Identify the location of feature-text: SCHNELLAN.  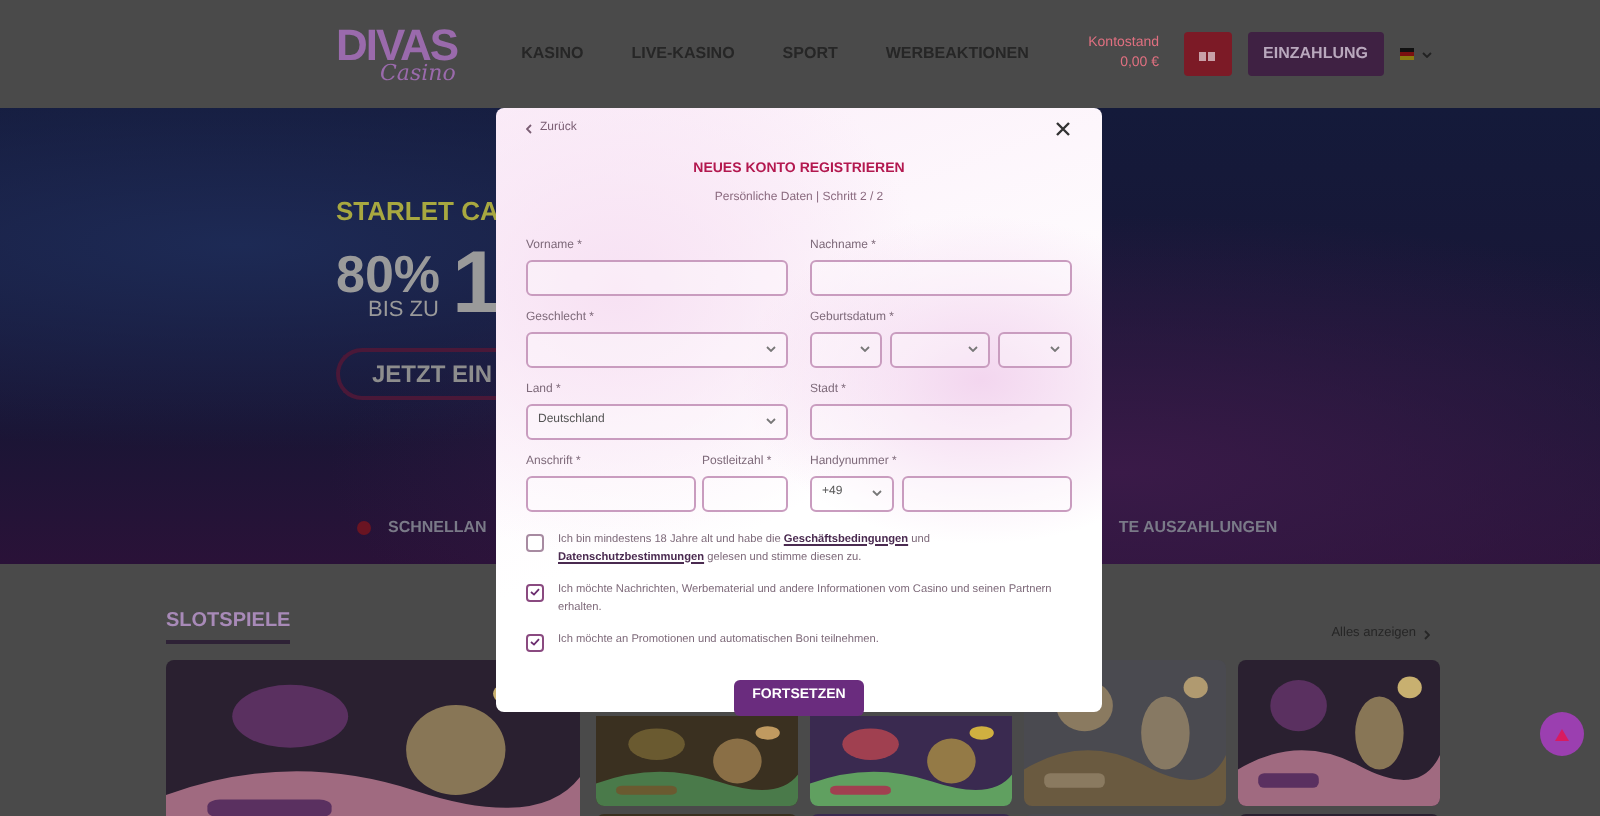
(437, 528).